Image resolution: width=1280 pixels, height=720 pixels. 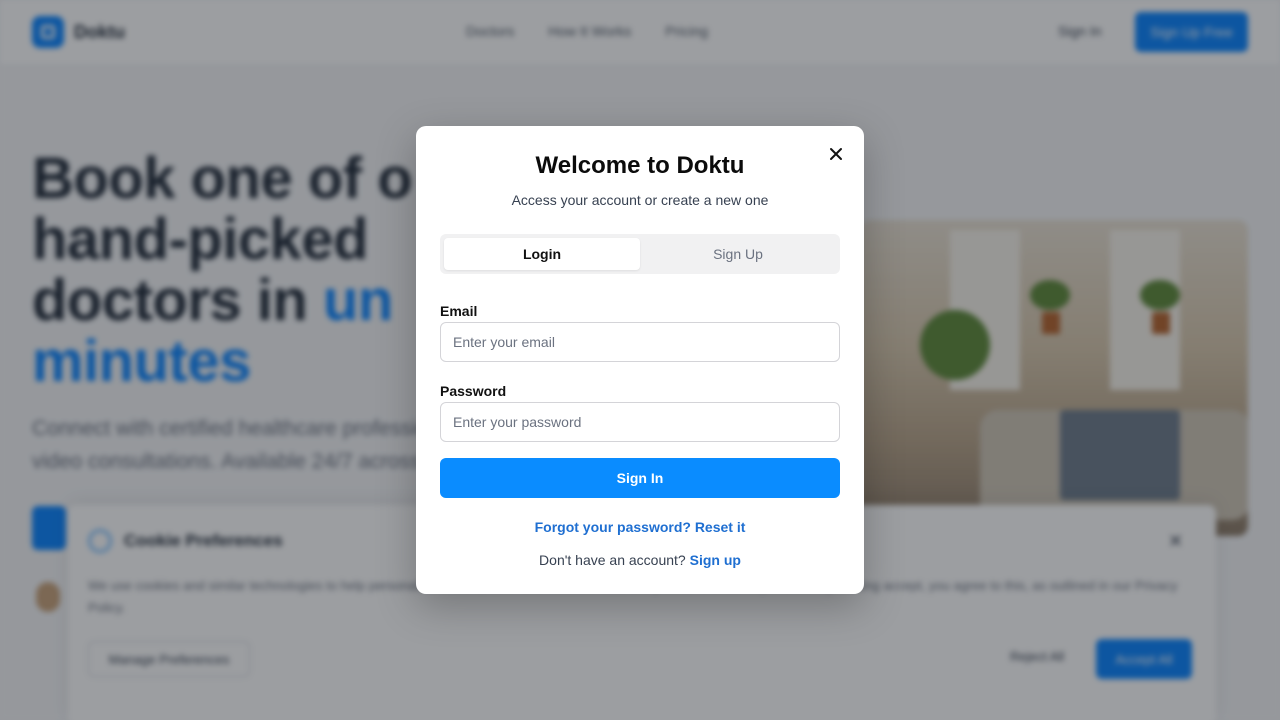 I want to click on signup-link: Sign up, so click(x=715, y=560).